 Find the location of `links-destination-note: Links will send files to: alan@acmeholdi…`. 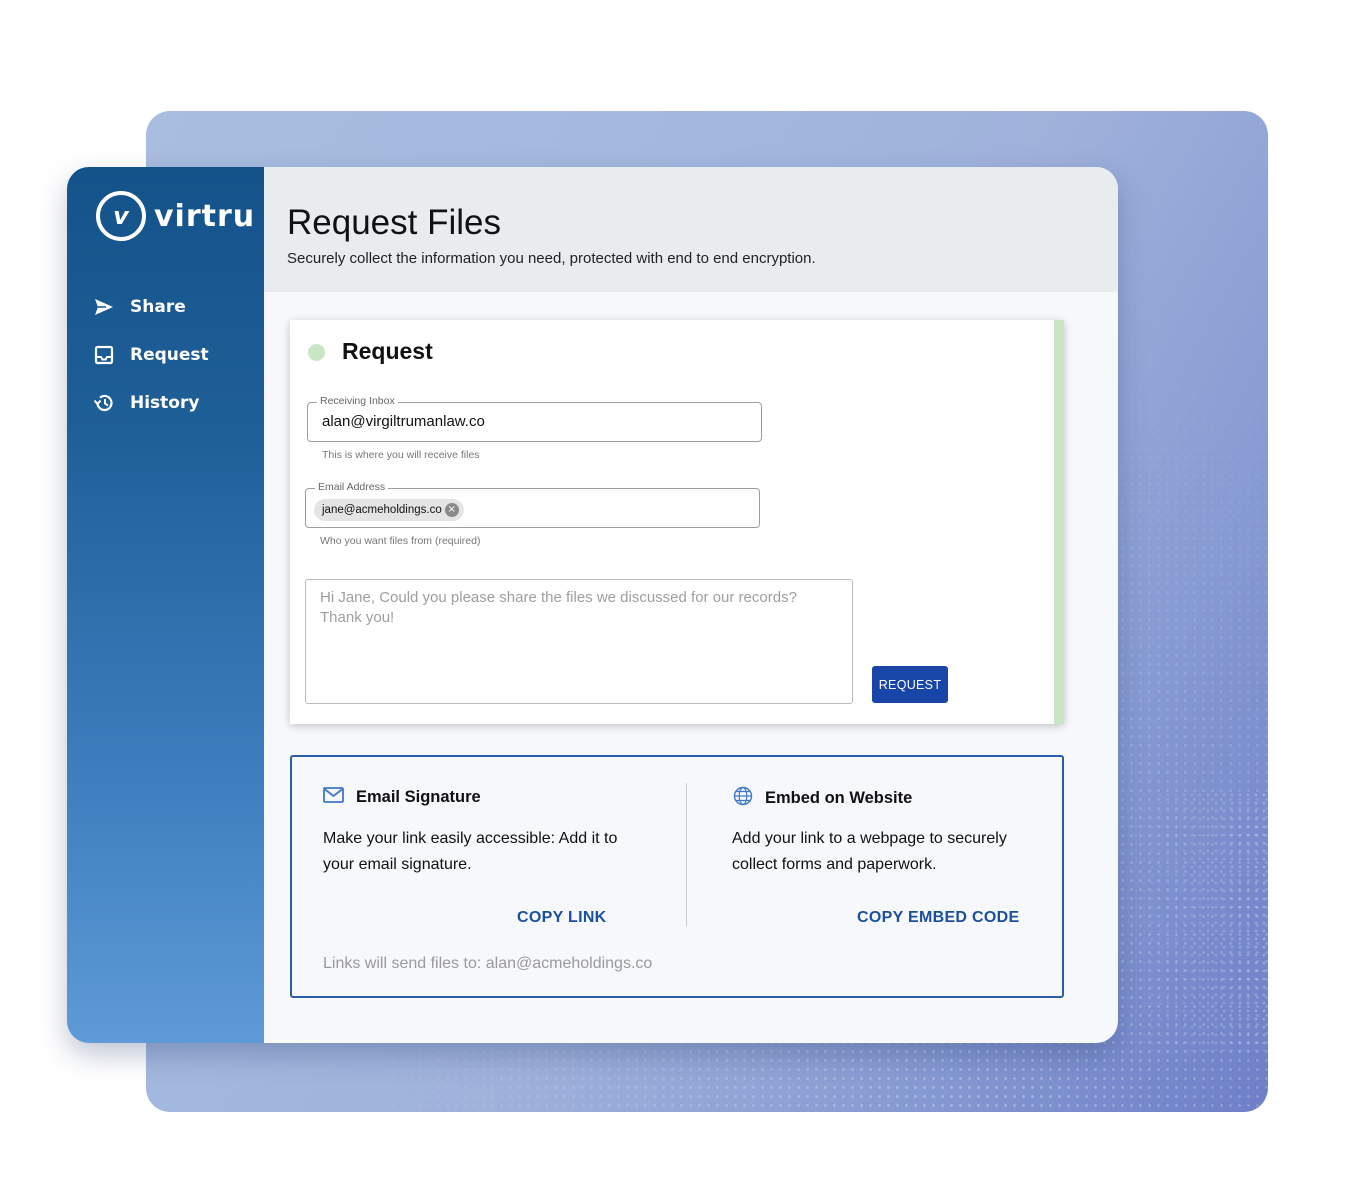

links-destination-note: Links will send files to: alan@acmeholdi… is located at coordinates (488, 963).